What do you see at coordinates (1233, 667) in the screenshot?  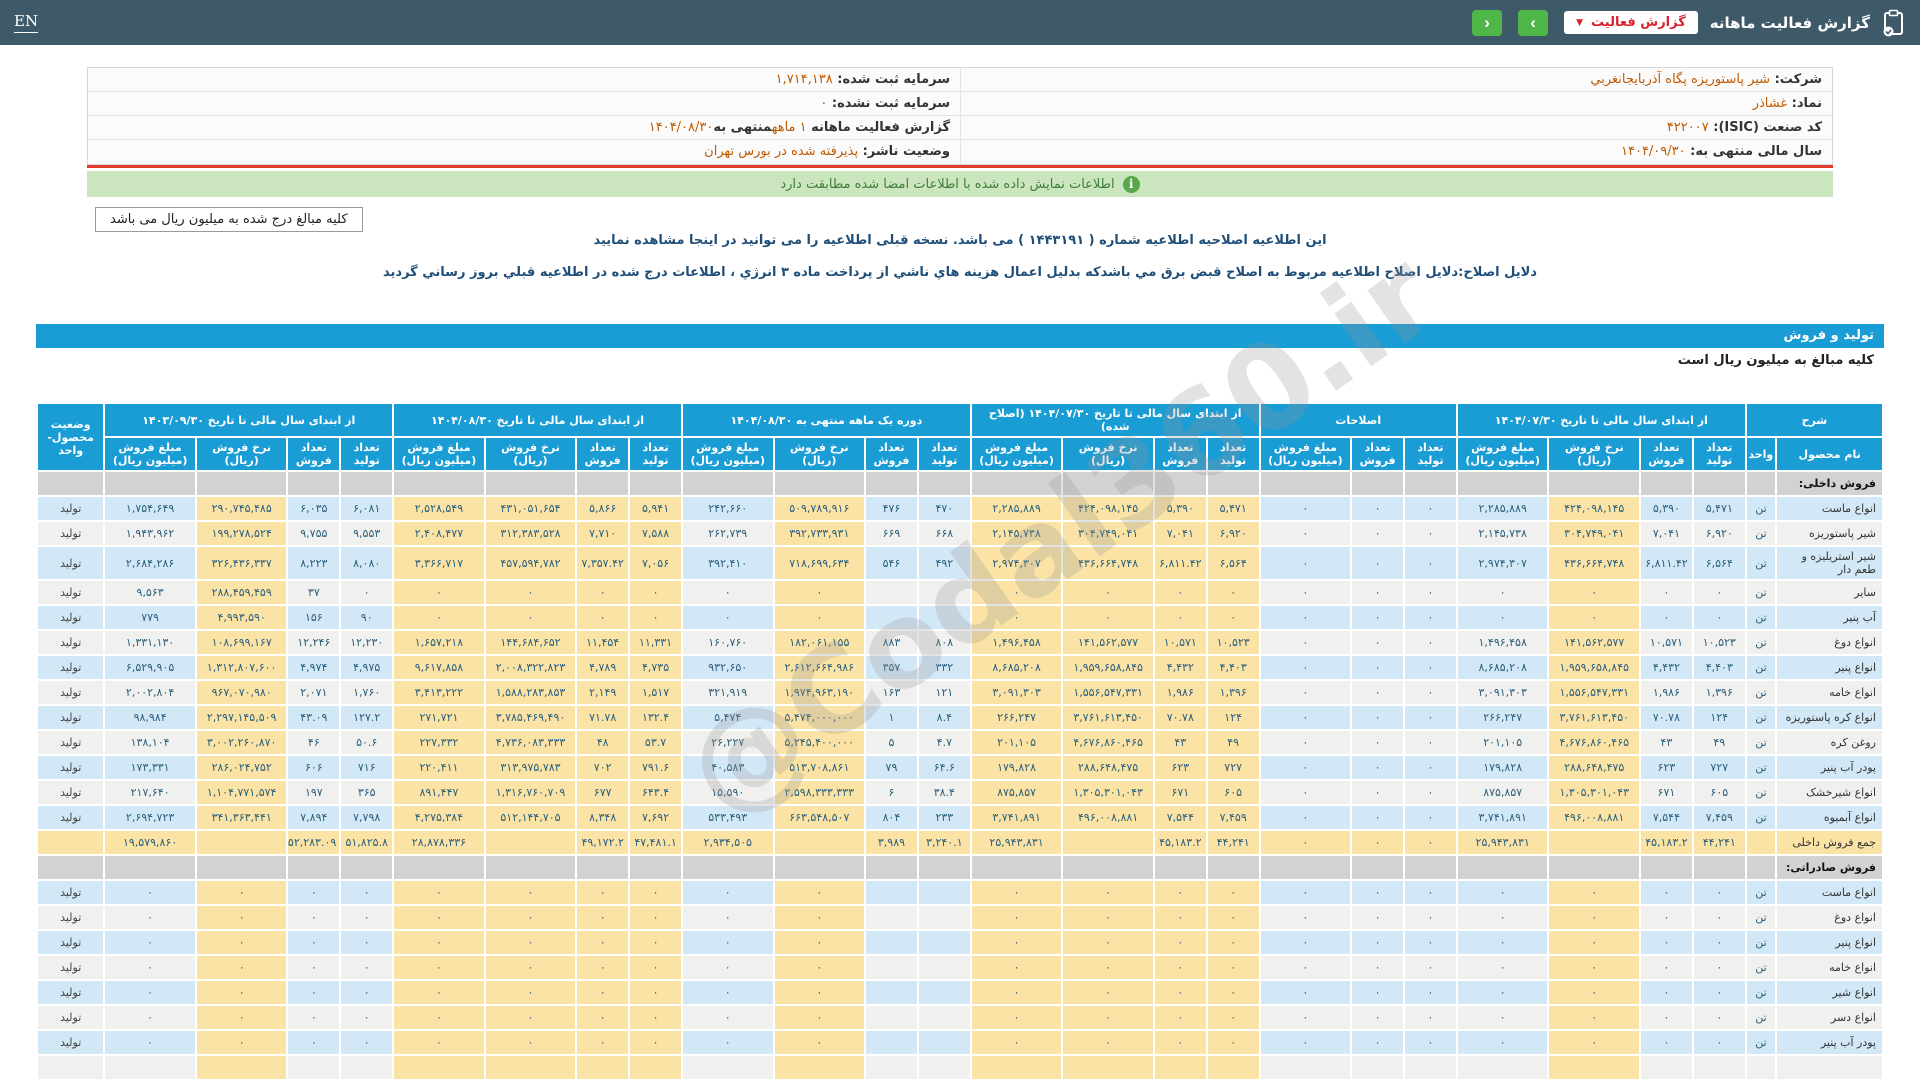 I see `value-cell: ۴,۴۰۳` at bounding box center [1233, 667].